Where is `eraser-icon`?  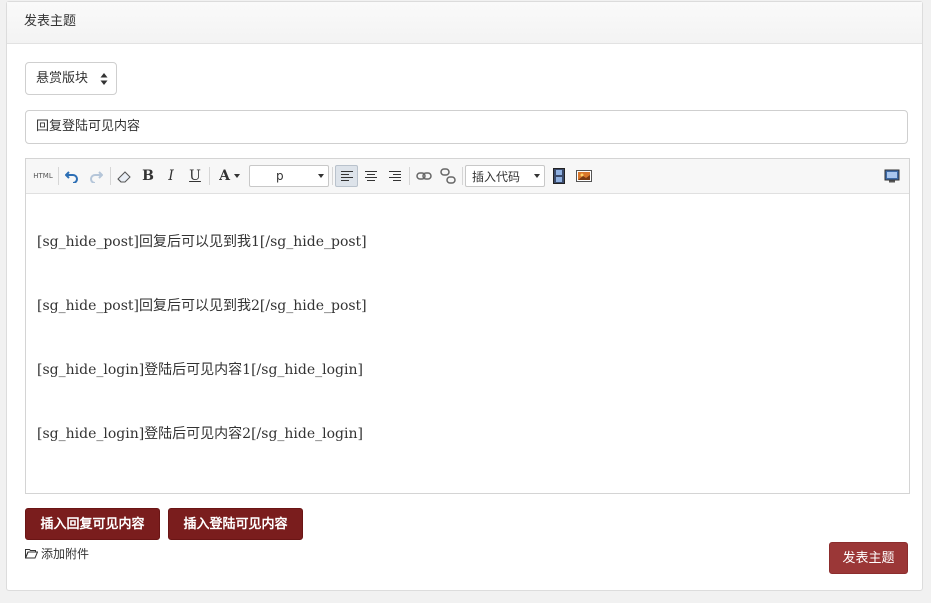 eraser-icon is located at coordinates (124, 176).